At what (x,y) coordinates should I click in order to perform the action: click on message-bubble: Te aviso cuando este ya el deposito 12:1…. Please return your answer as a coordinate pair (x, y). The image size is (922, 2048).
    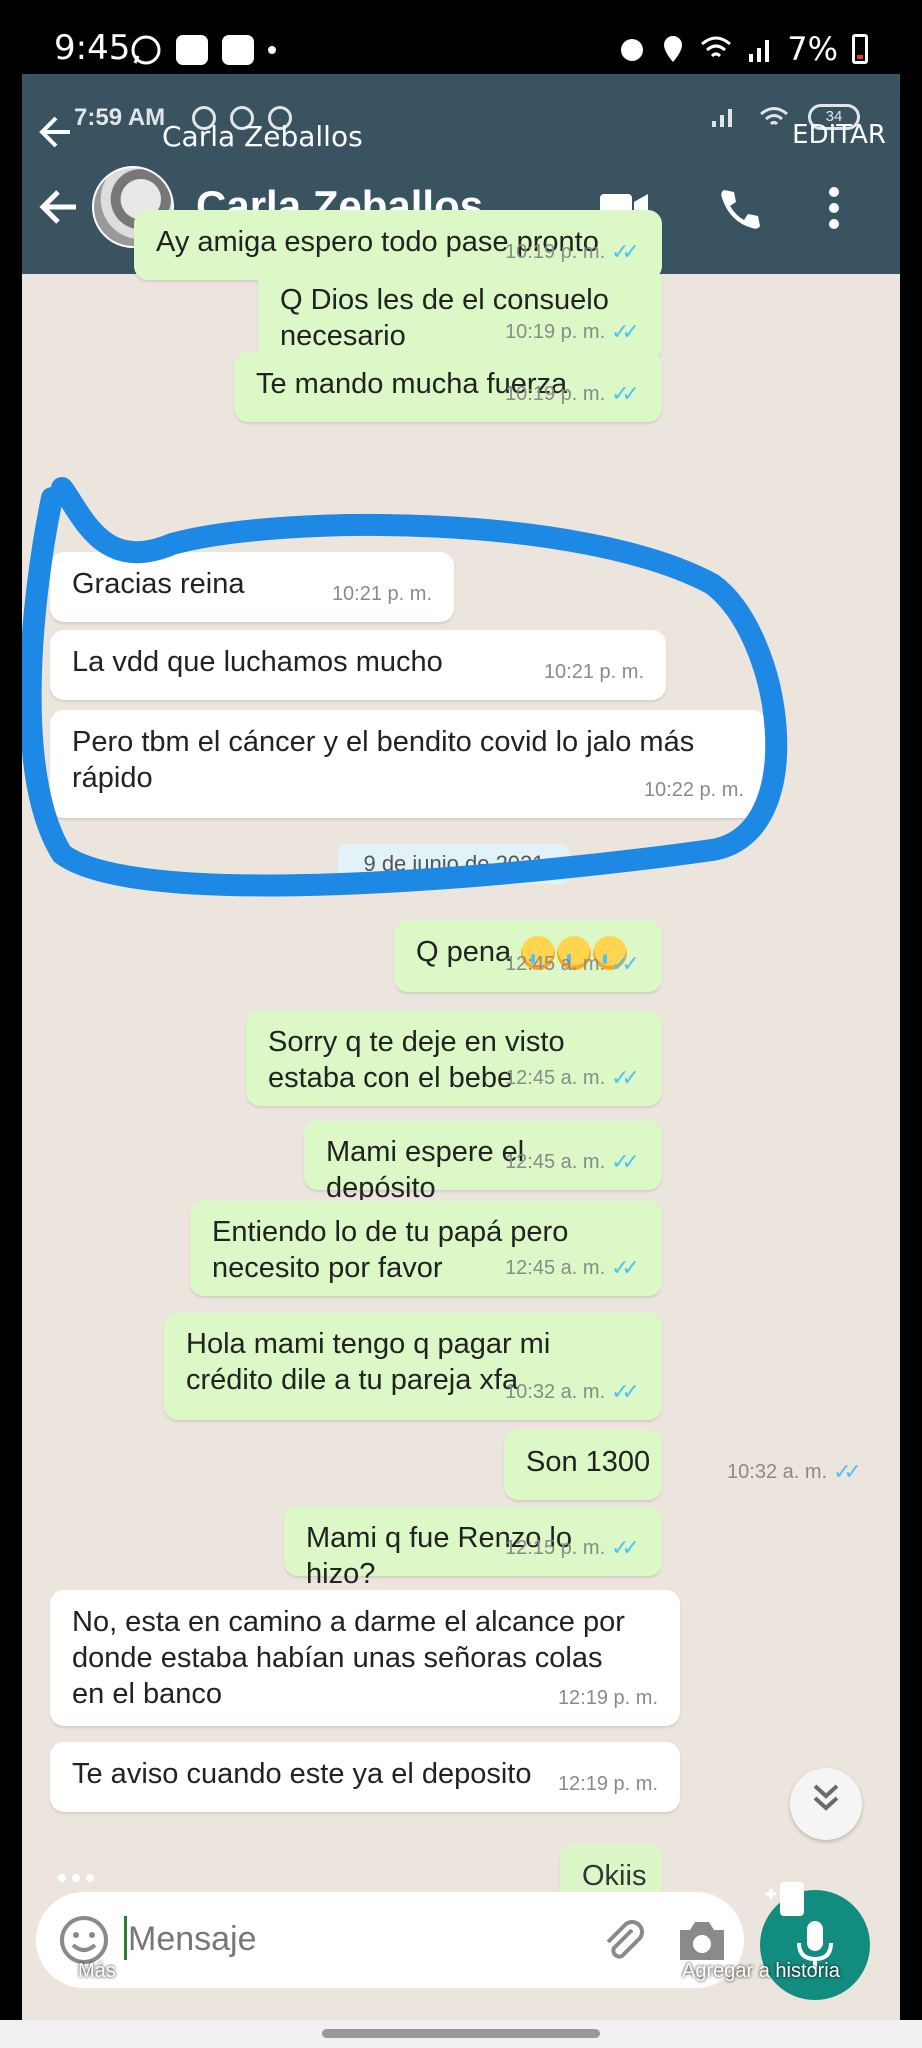
    Looking at the image, I should click on (365, 1777).